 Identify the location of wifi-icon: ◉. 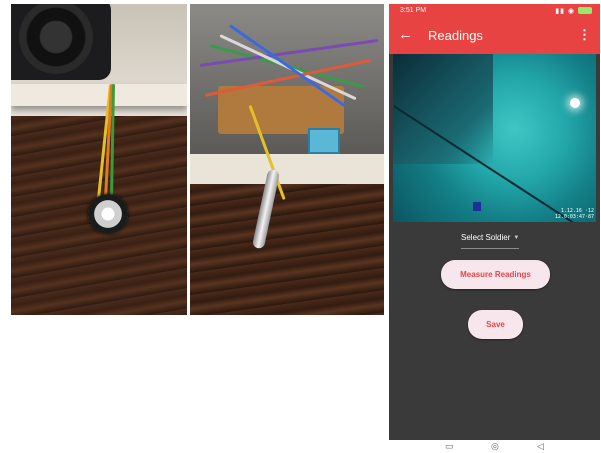
(571, 11).